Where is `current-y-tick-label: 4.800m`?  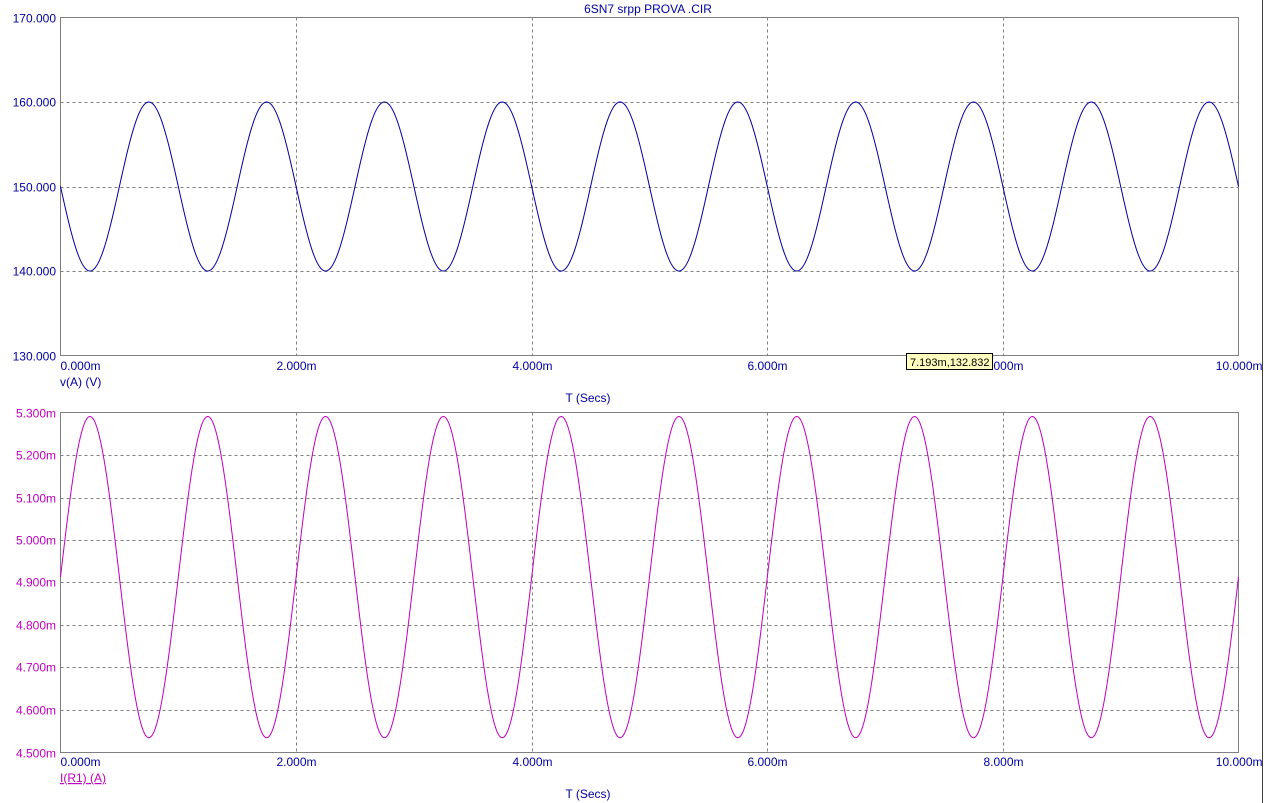
current-y-tick-label: 4.800m is located at coordinates (36, 626).